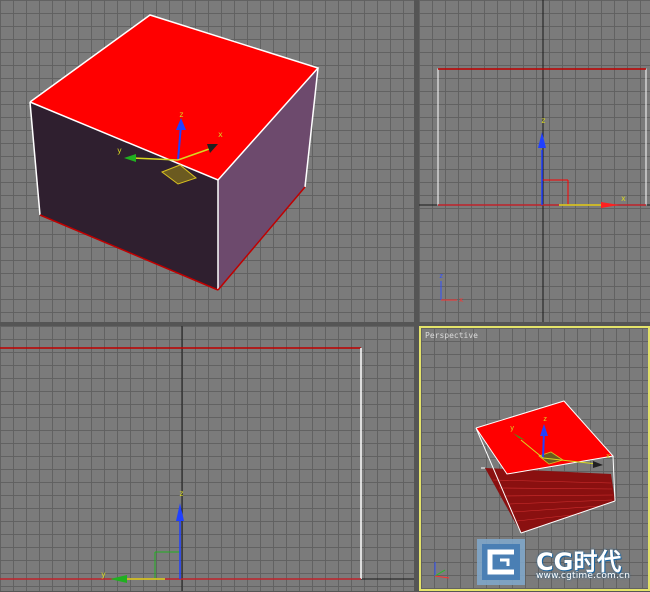 The height and width of the screenshot is (592, 650). What do you see at coordinates (561, 563) in the screenshot?
I see `watermark: CG时代 www.cgtime.com.cn` at bounding box center [561, 563].